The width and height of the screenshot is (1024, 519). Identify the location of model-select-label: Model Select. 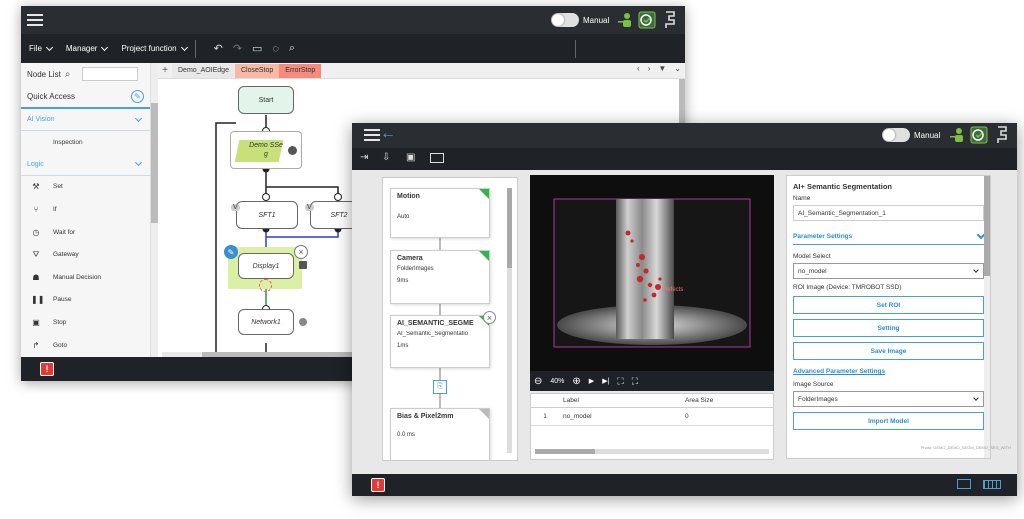
(812, 256).